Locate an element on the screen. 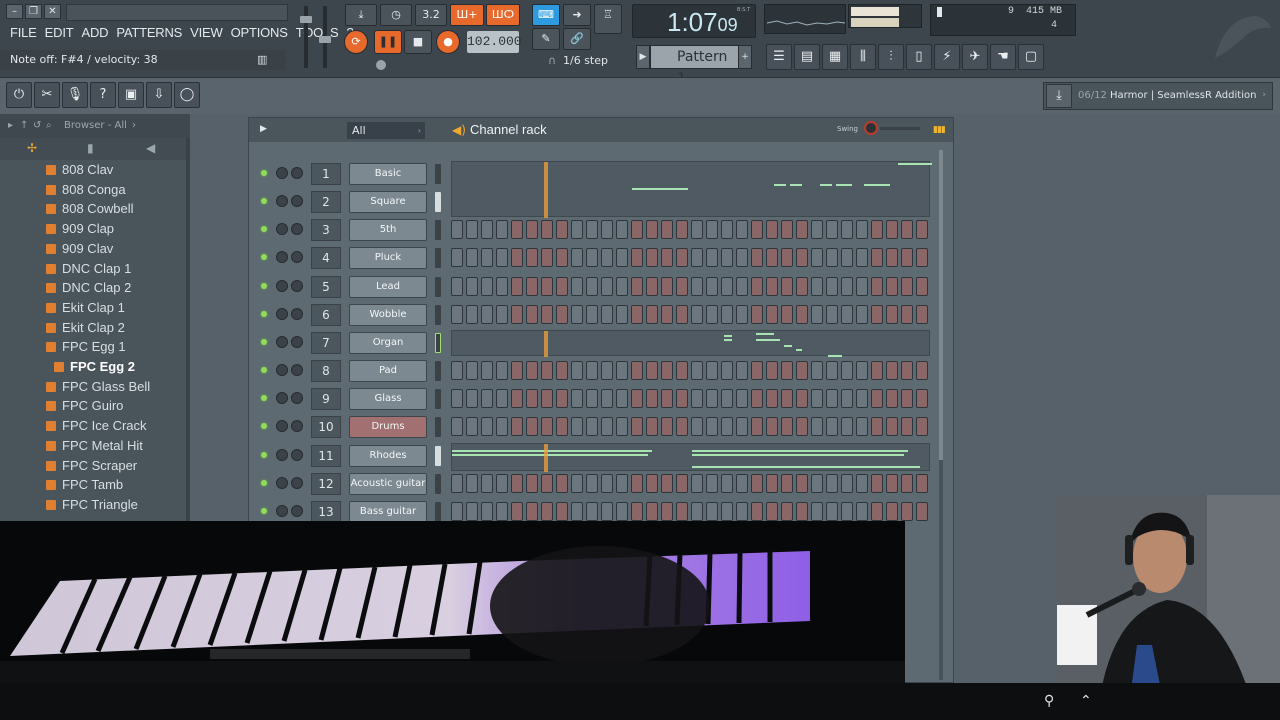 Image resolution: width=1280 pixels, height=720 pixels. master-pitch-mini-knob is located at coordinates (381, 65).